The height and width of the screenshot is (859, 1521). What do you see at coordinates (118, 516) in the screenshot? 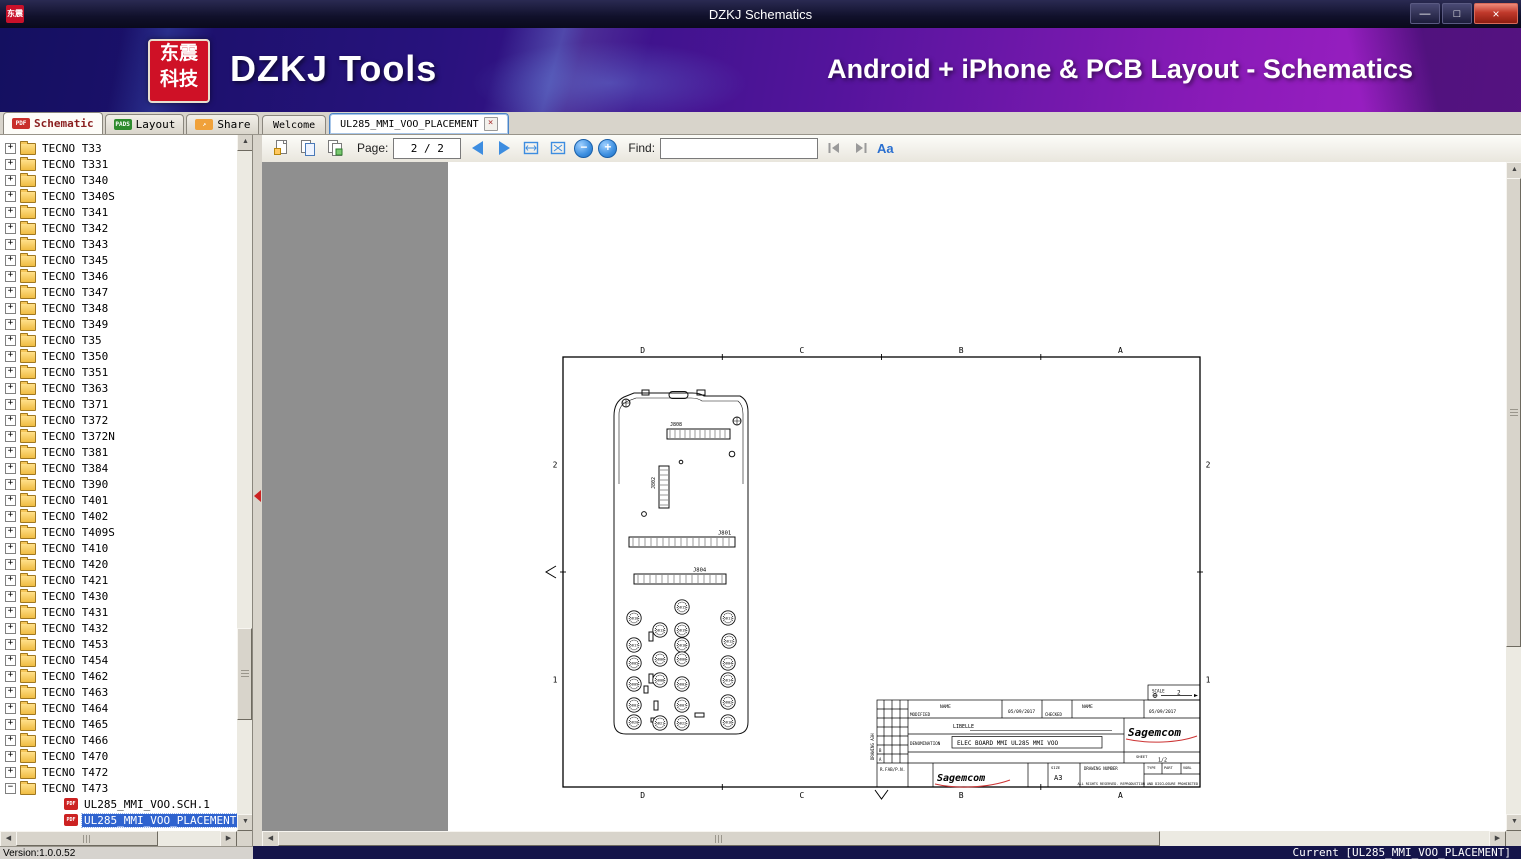
I see `tree-folder: + TECNO T402` at bounding box center [118, 516].